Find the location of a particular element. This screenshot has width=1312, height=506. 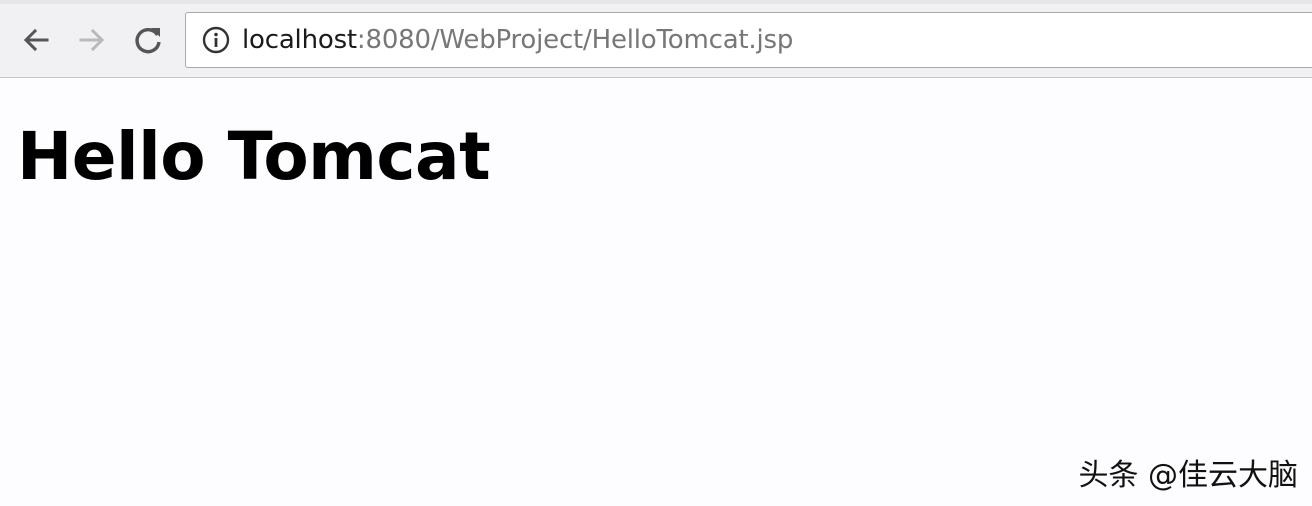

forward-button is located at coordinates (92, 40).